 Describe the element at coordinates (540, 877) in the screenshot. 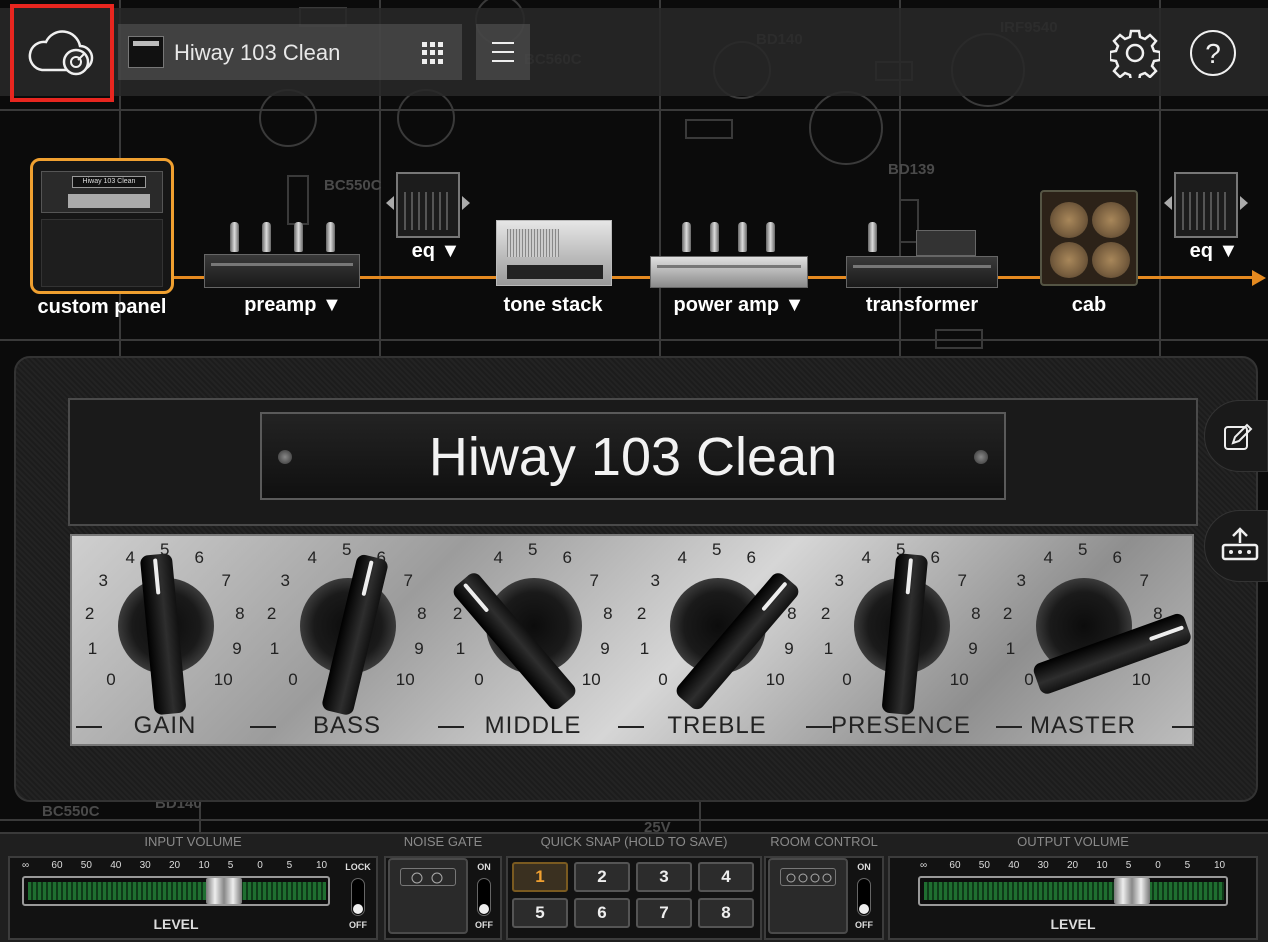

I see `quick-snap-button-1: 1` at that location.